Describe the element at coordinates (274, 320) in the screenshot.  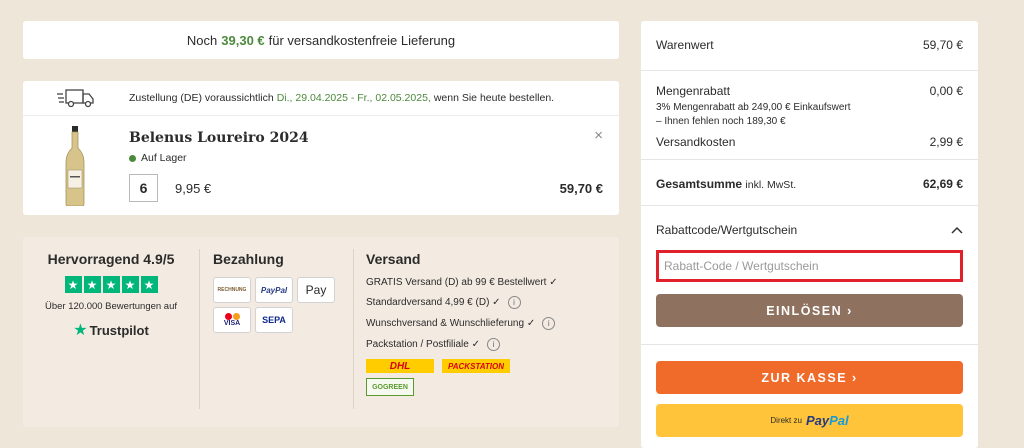
I see `sepa-payment-icon: SEPA` at that location.